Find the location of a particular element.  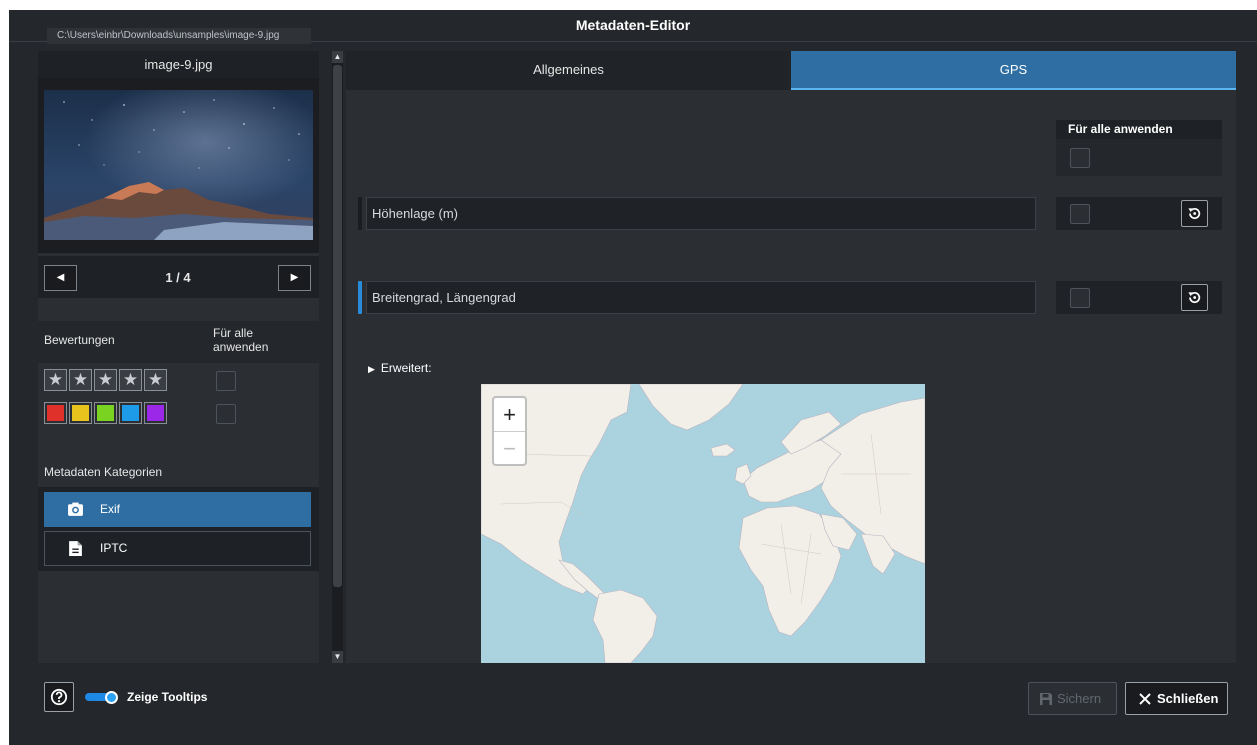

coordinates-reset-button is located at coordinates (1194, 297).